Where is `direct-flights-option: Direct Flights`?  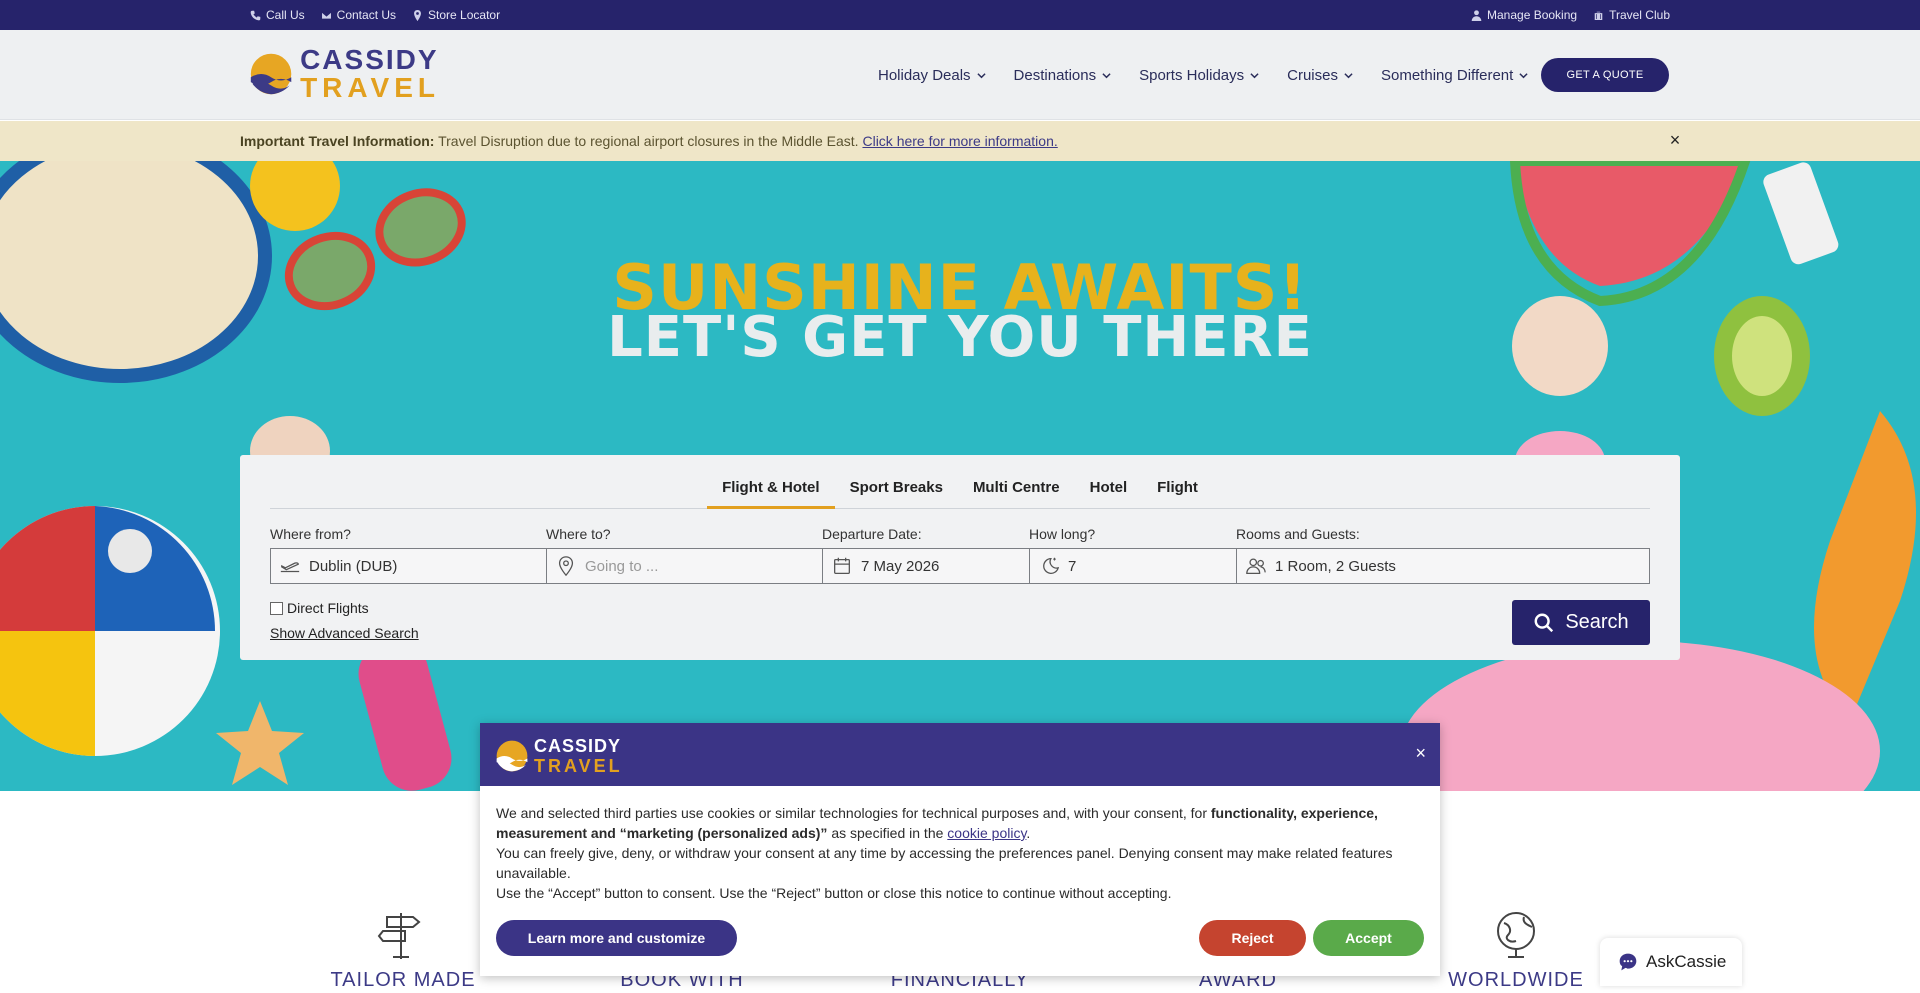 direct-flights-option: Direct Flights is located at coordinates (319, 608).